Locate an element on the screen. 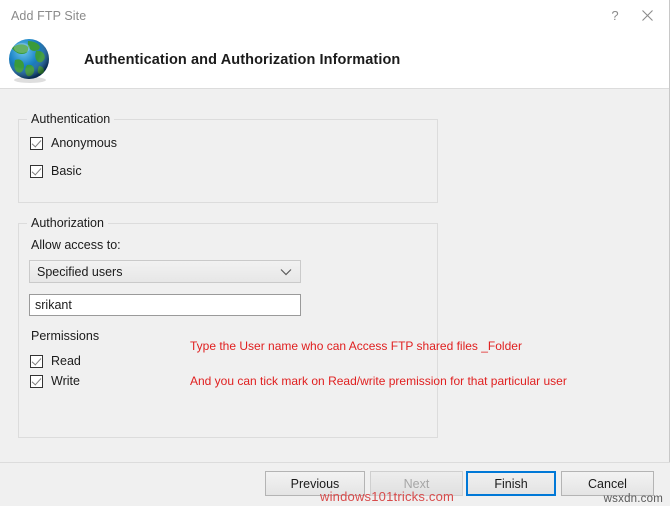  checkbox-basic-box is located at coordinates (36, 171).